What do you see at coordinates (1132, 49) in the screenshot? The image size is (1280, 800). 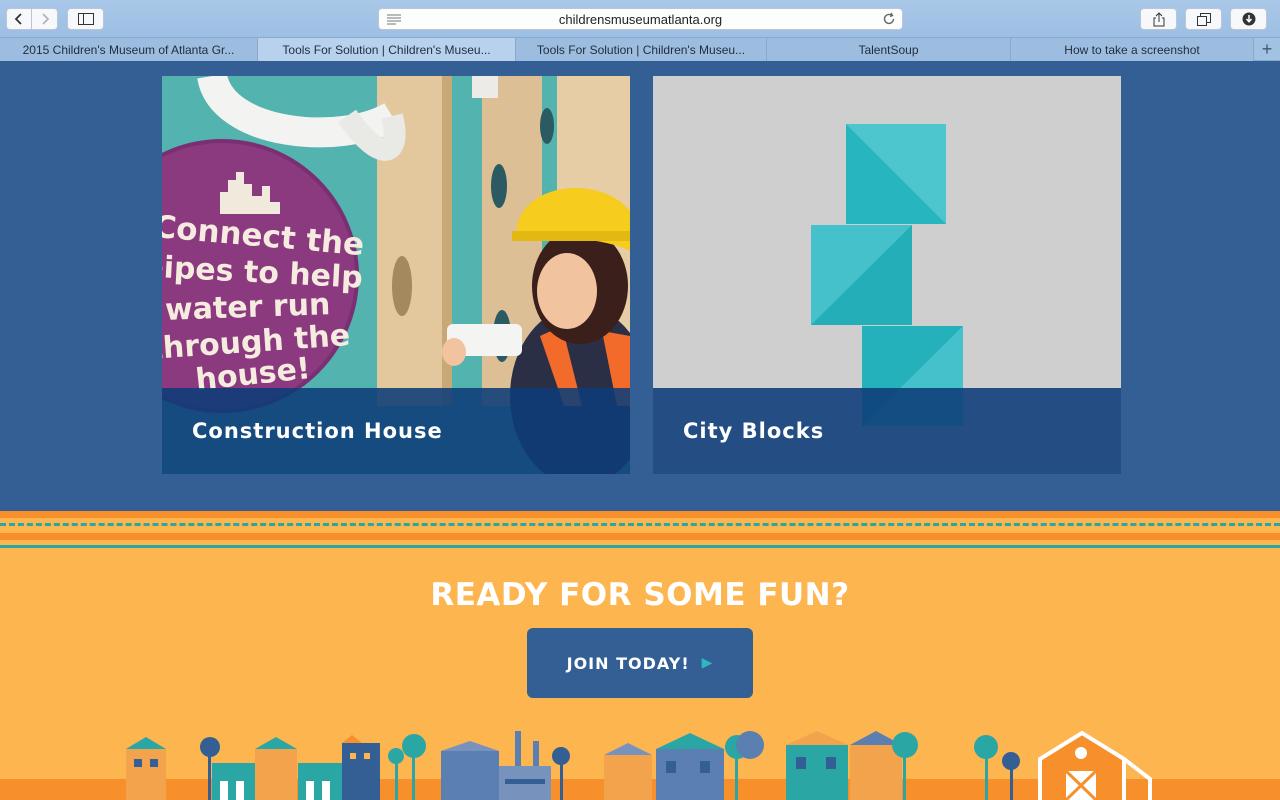 I see `tab-how-to-take-a-screenshot: How to take a screenshot` at bounding box center [1132, 49].